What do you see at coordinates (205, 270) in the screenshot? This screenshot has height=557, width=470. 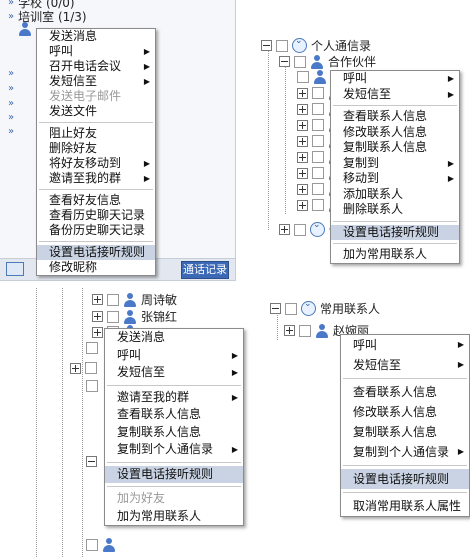 I see `call-log-button: 通话记录` at bounding box center [205, 270].